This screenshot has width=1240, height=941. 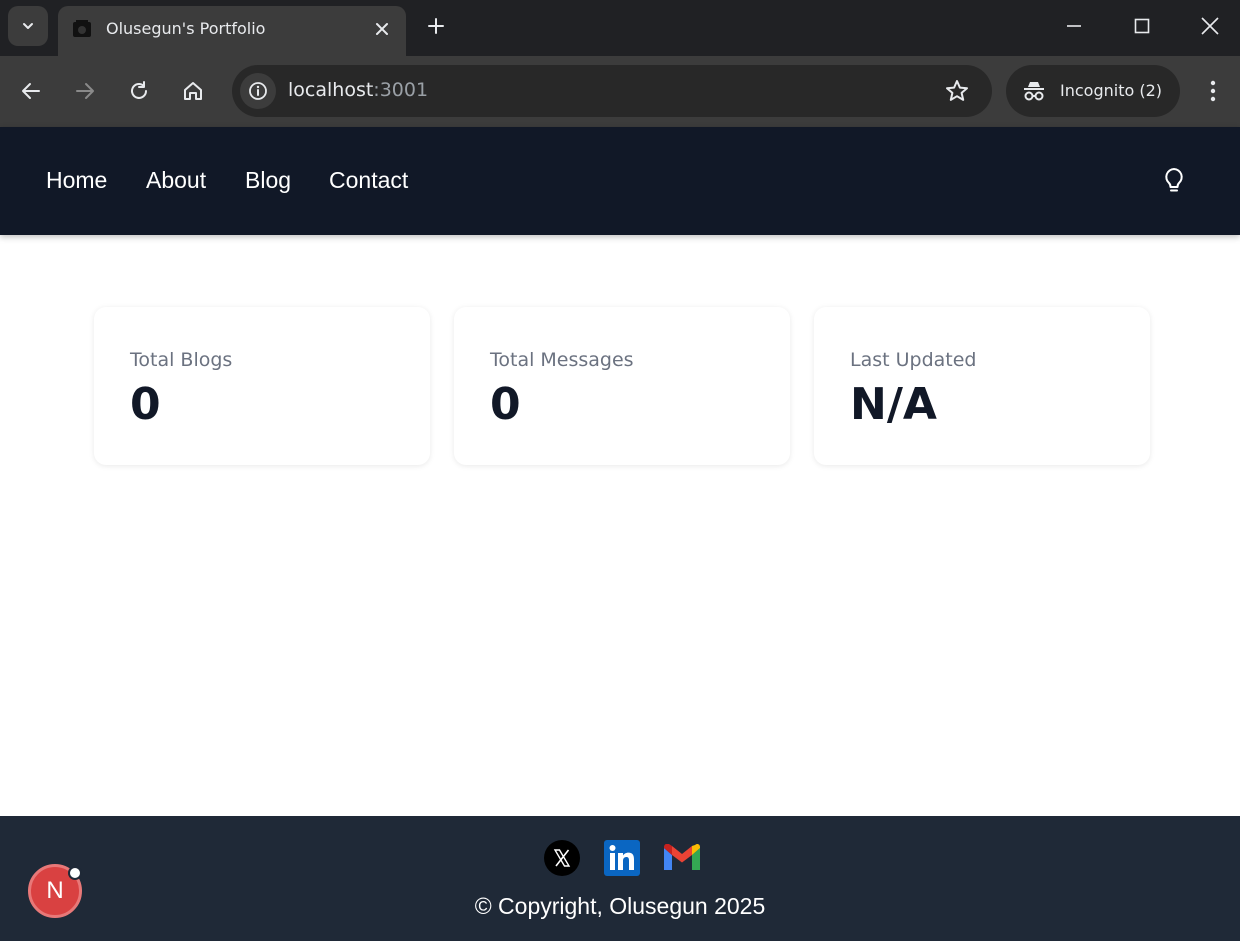 What do you see at coordinates (913, 360) in the screenshot?
I see `stat-label: Last Updated` at bounding box center [913, 360].